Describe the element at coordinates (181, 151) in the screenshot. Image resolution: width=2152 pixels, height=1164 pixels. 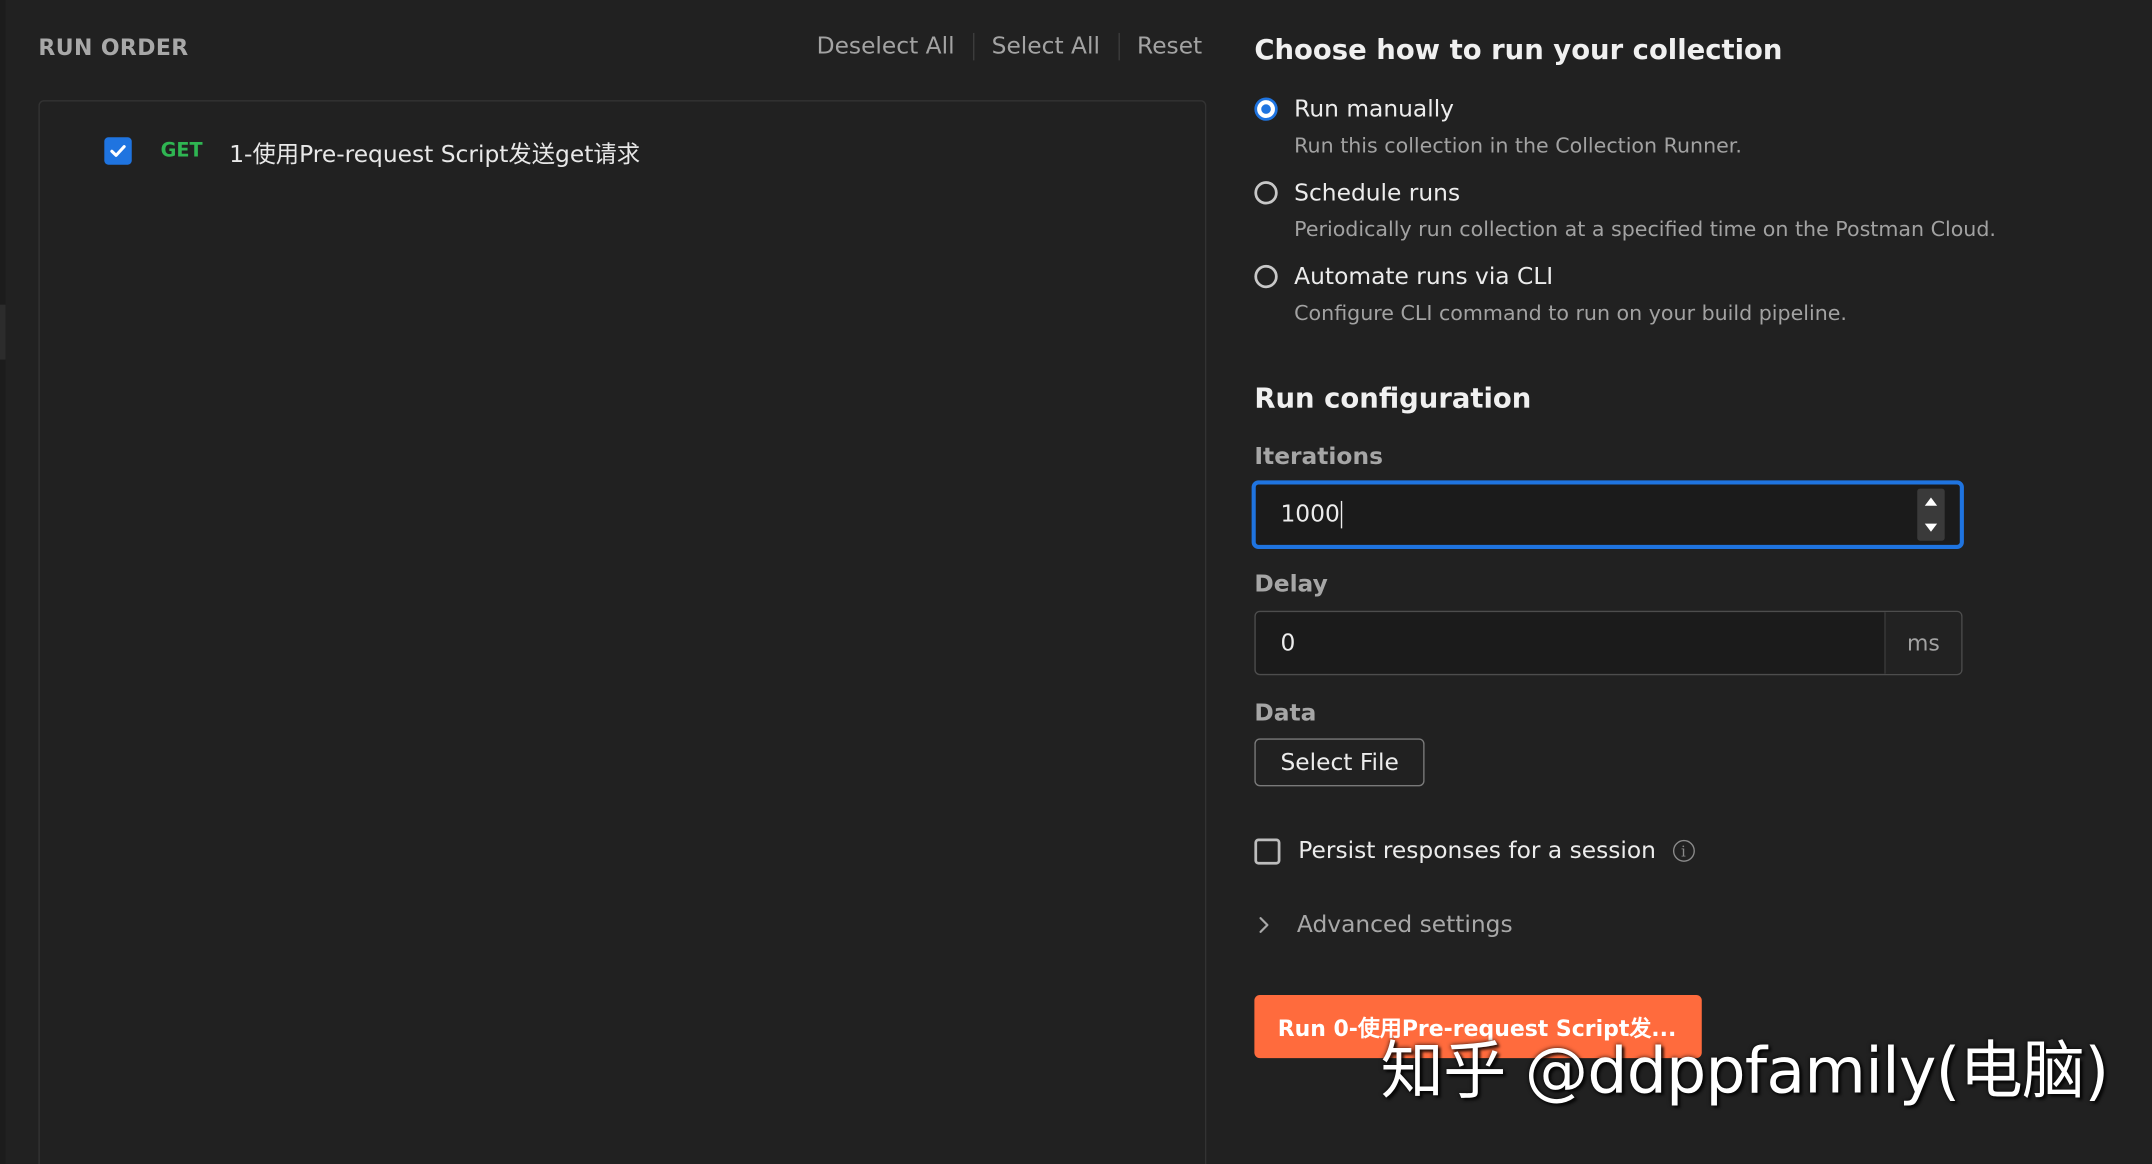
I see `request-method-badge: GET` at that location.